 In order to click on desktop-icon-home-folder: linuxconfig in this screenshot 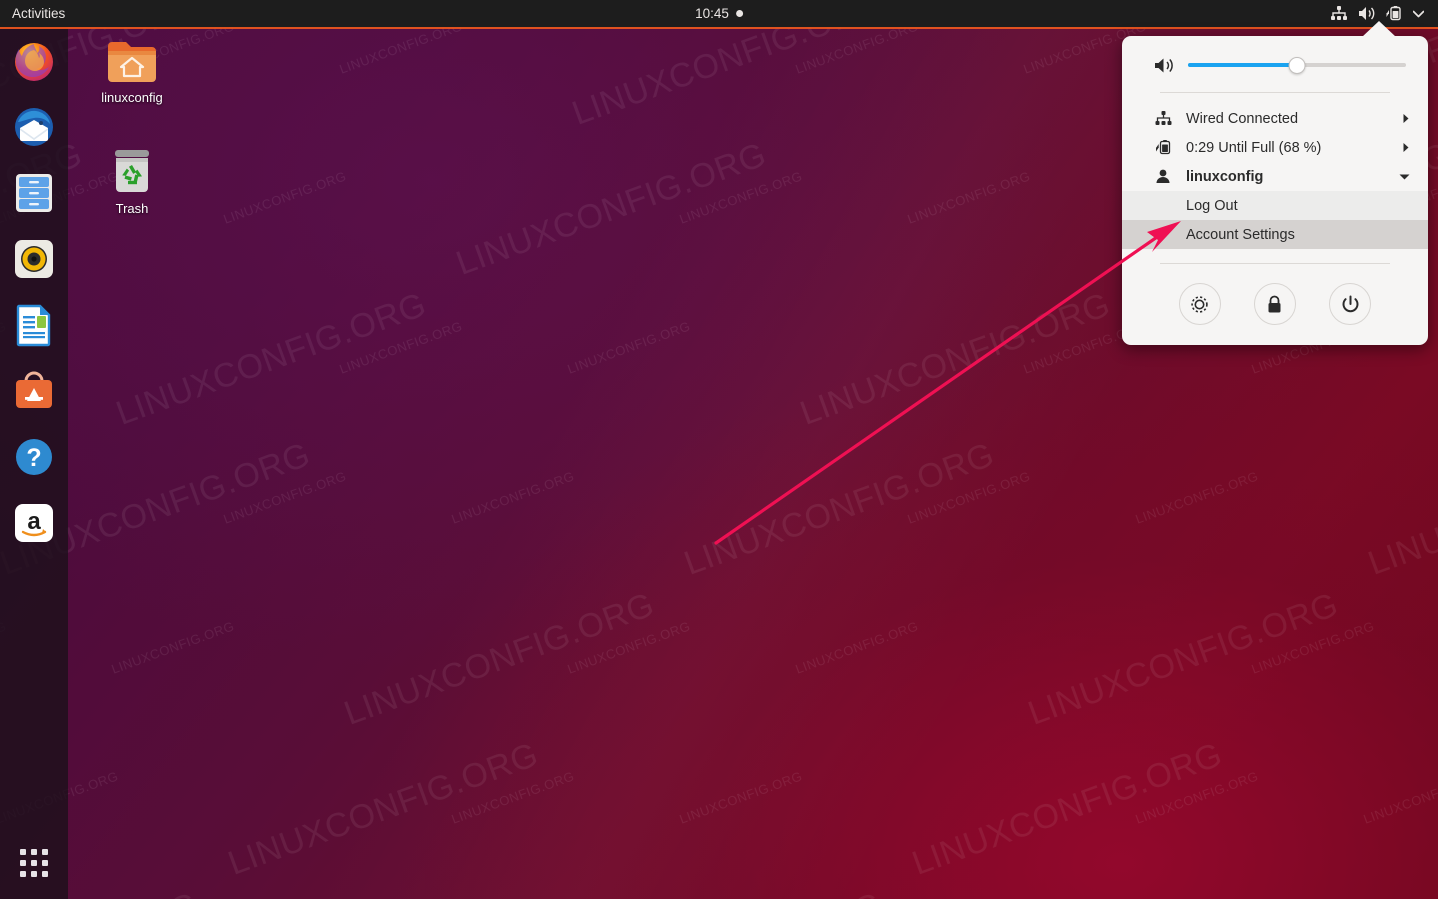, I will do `click(132, 71)`.